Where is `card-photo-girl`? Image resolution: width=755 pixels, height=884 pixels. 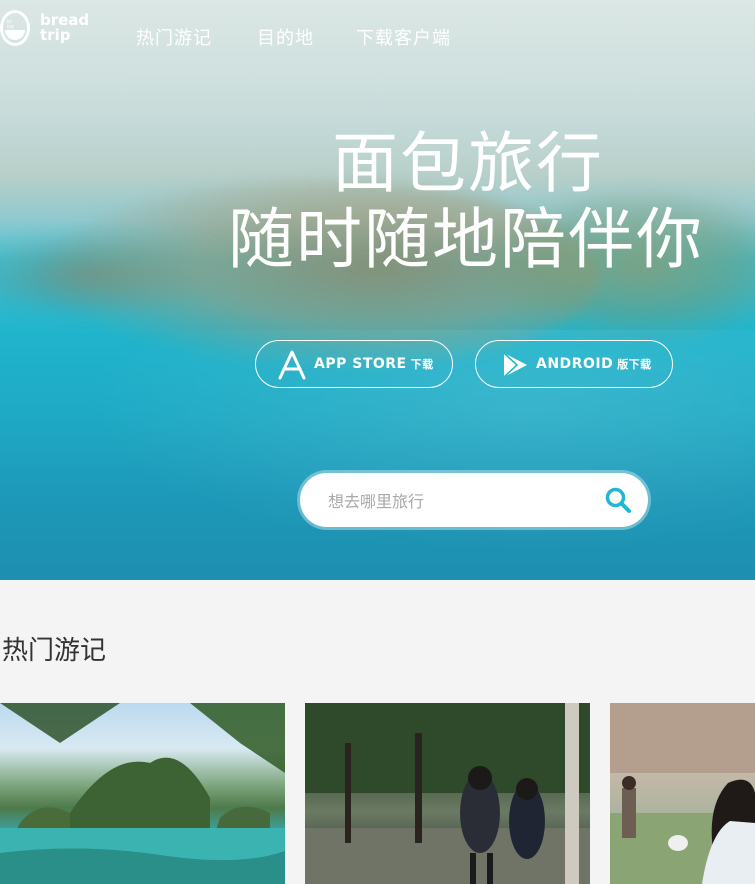
card-photo-girl is located at coordinates (682, 793).